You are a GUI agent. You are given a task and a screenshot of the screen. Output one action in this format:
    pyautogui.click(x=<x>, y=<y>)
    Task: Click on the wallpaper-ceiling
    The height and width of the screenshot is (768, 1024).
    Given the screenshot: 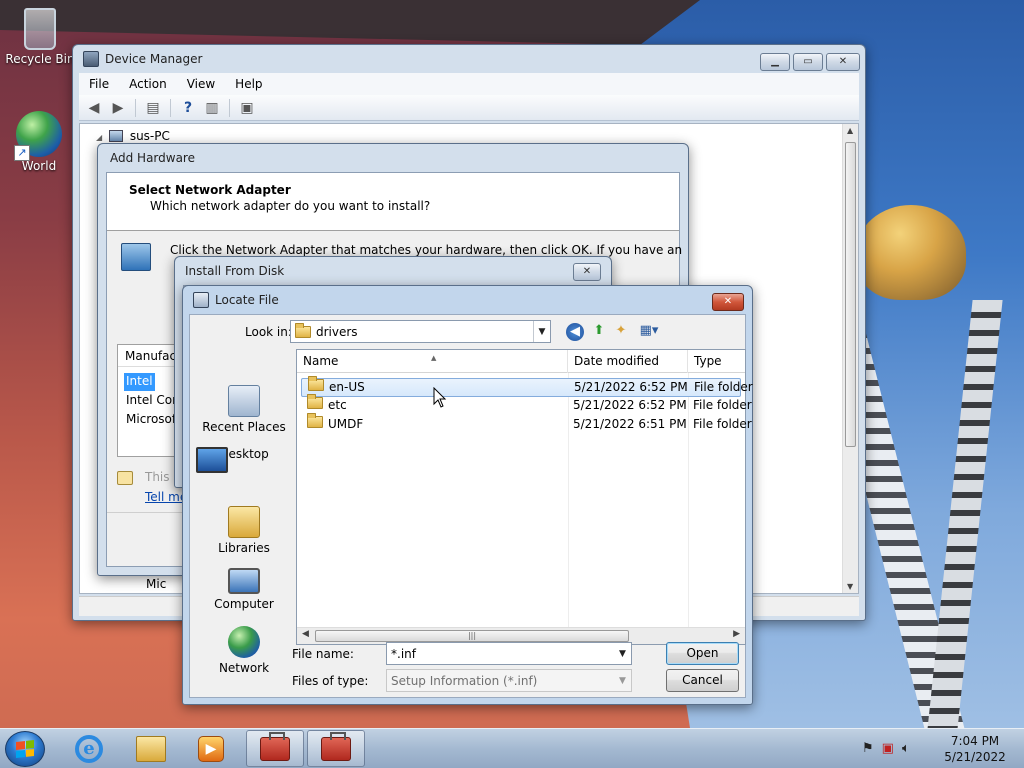 What is the action you would take?
    pyautogui.click(x=350, y=22)
    